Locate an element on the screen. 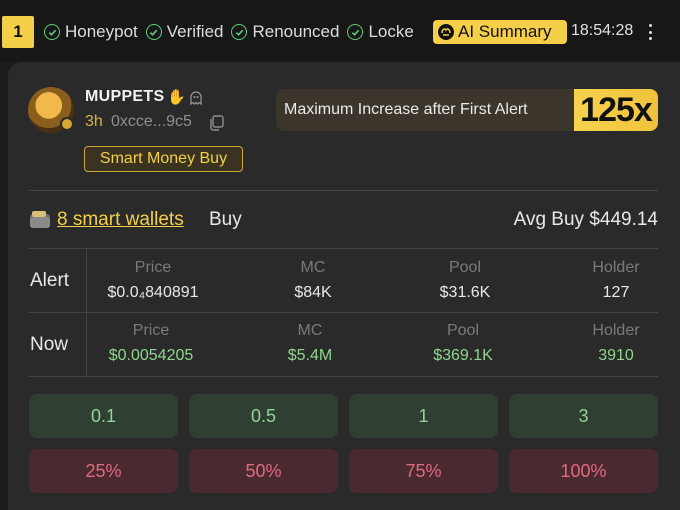  ghost-icon is located at coordinates (196, 98).